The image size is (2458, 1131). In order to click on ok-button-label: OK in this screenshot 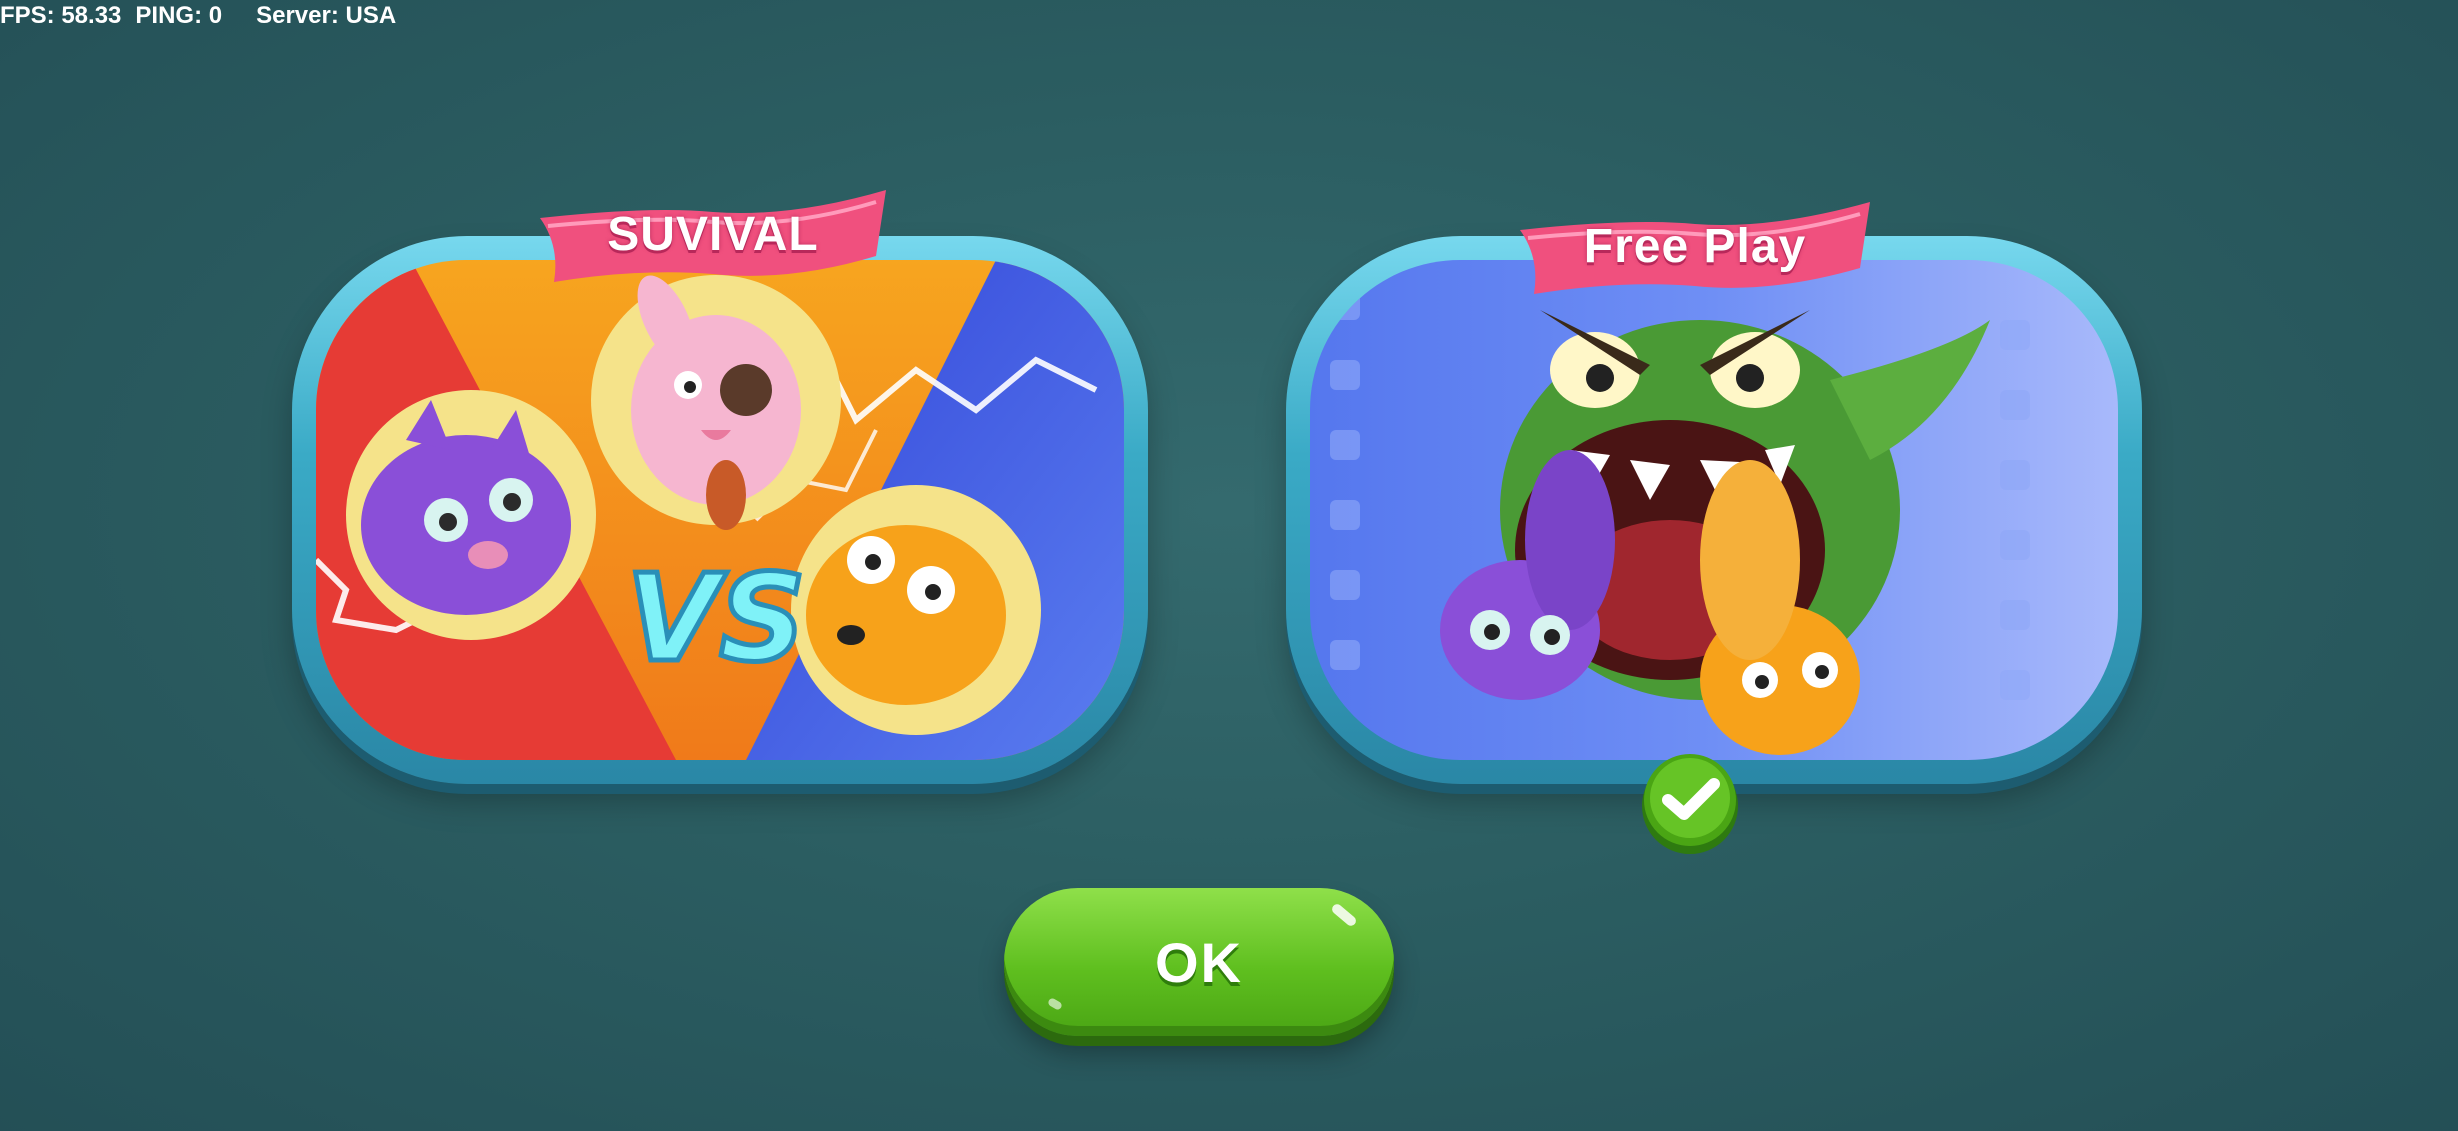, I will do `click(1199, 962)`.